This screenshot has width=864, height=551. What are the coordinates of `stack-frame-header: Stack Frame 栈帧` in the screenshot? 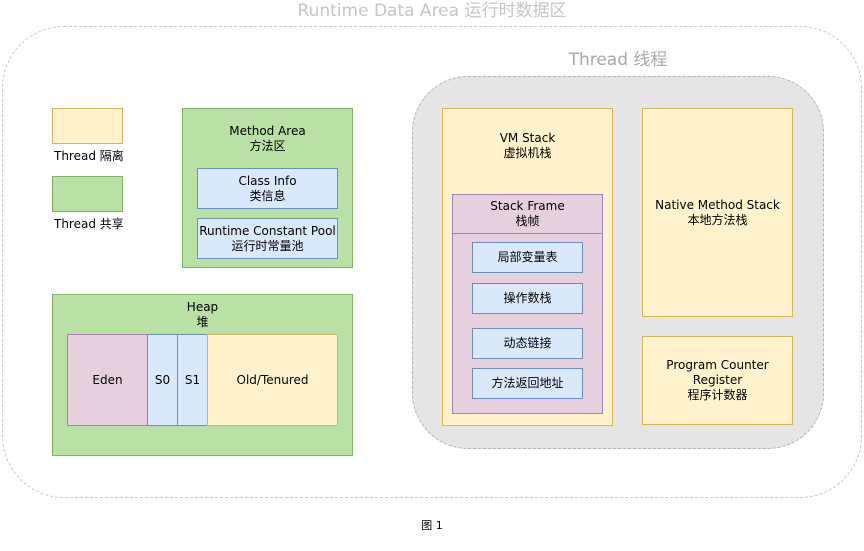 It's located at (527, 214).